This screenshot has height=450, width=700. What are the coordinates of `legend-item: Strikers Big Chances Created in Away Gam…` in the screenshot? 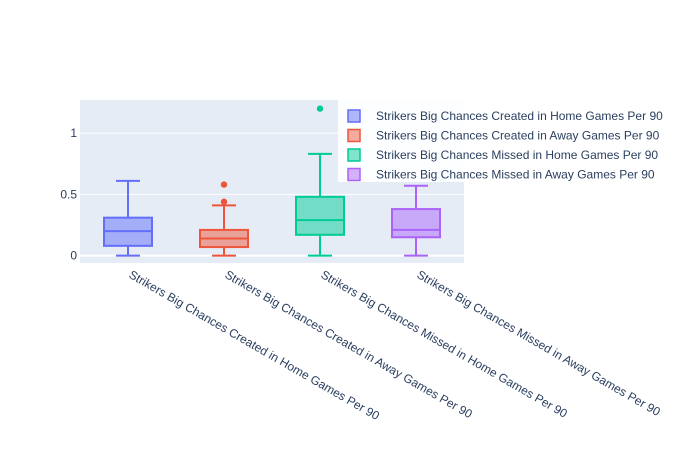 It's located at (503, 135).